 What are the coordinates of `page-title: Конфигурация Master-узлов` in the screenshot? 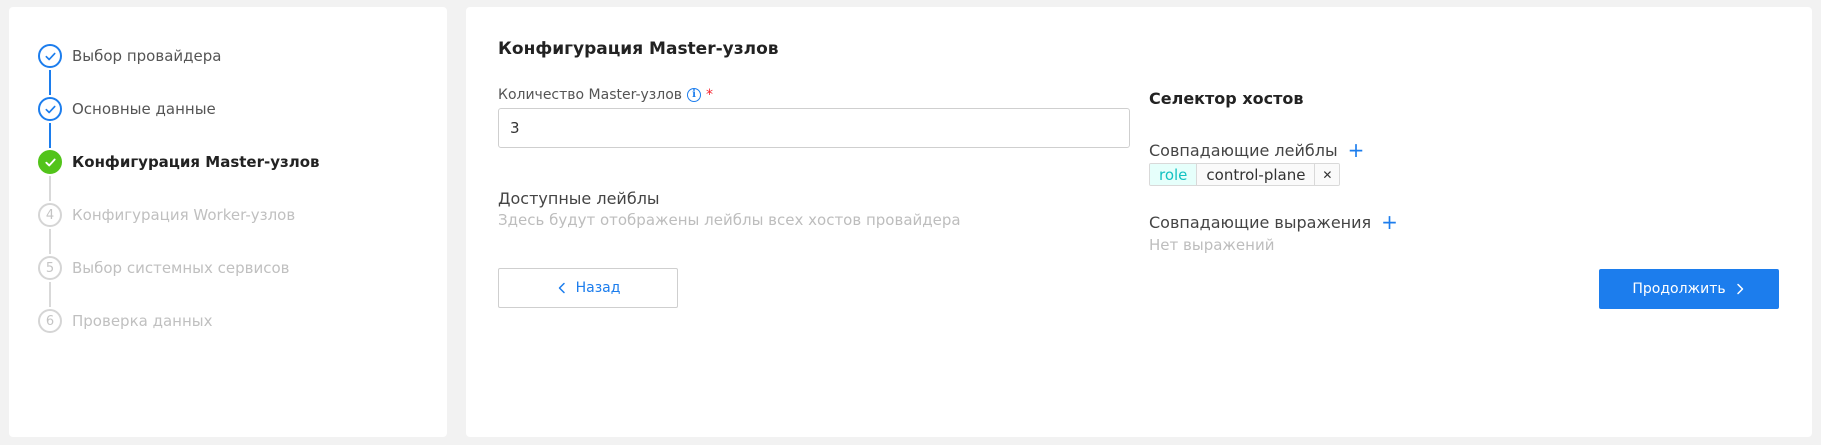 It's located at (638, 49).